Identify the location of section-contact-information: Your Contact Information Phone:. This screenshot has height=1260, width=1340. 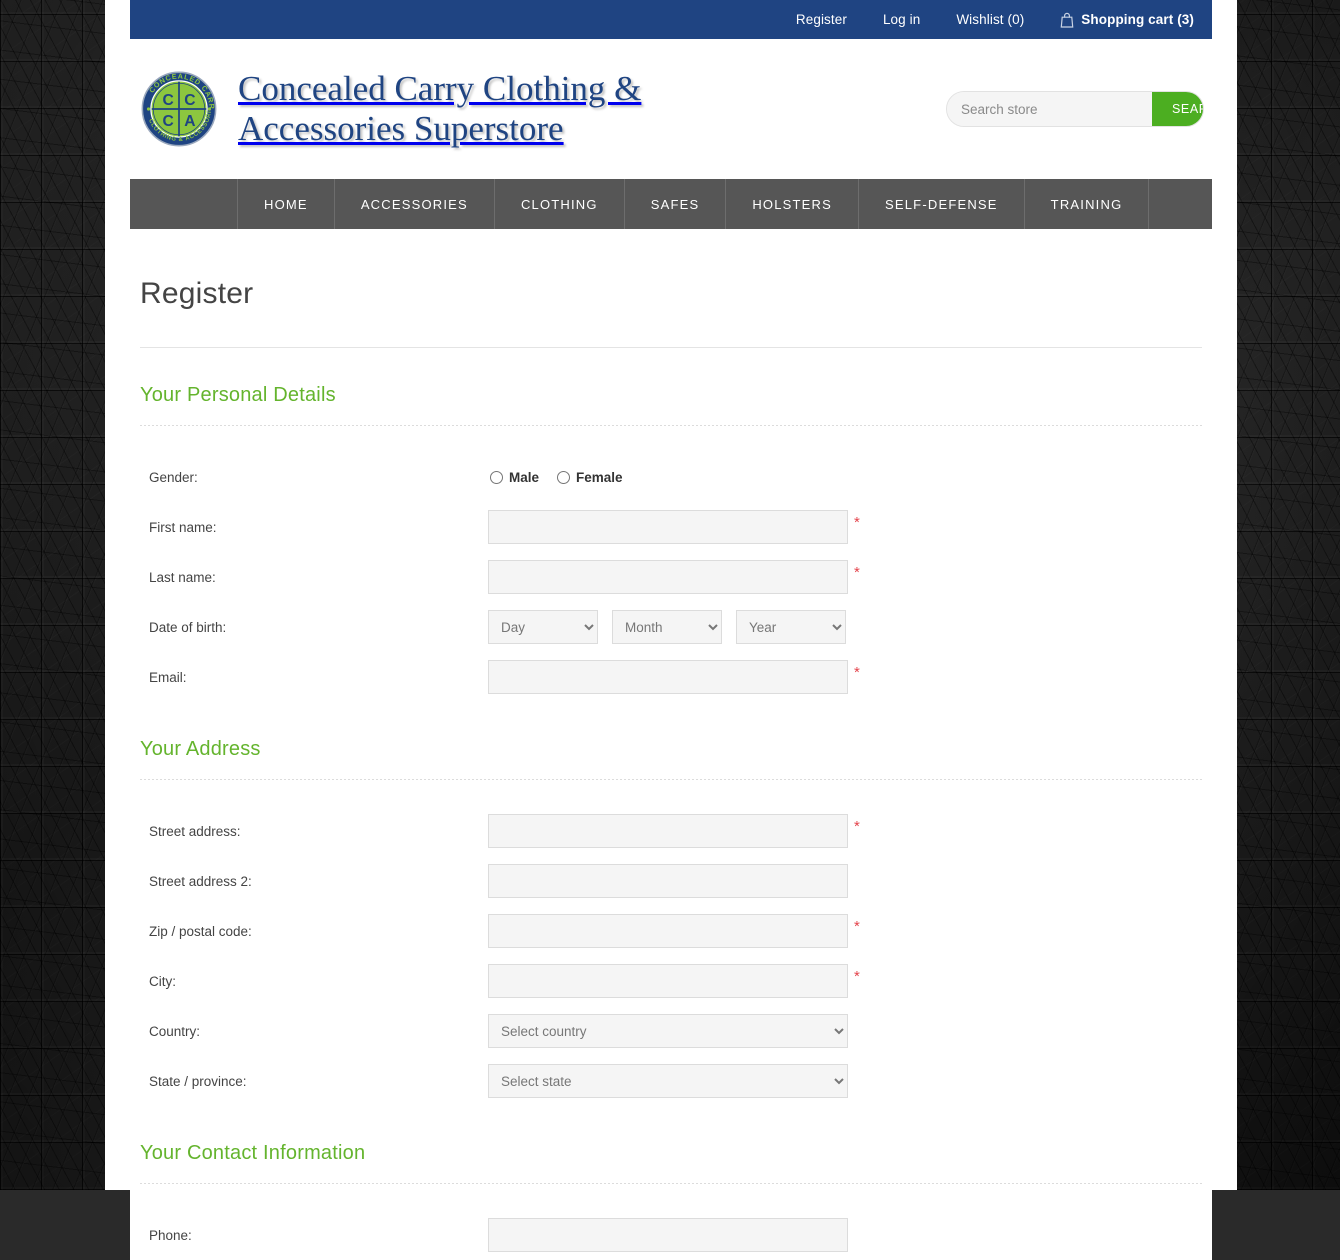
(671, 1183).